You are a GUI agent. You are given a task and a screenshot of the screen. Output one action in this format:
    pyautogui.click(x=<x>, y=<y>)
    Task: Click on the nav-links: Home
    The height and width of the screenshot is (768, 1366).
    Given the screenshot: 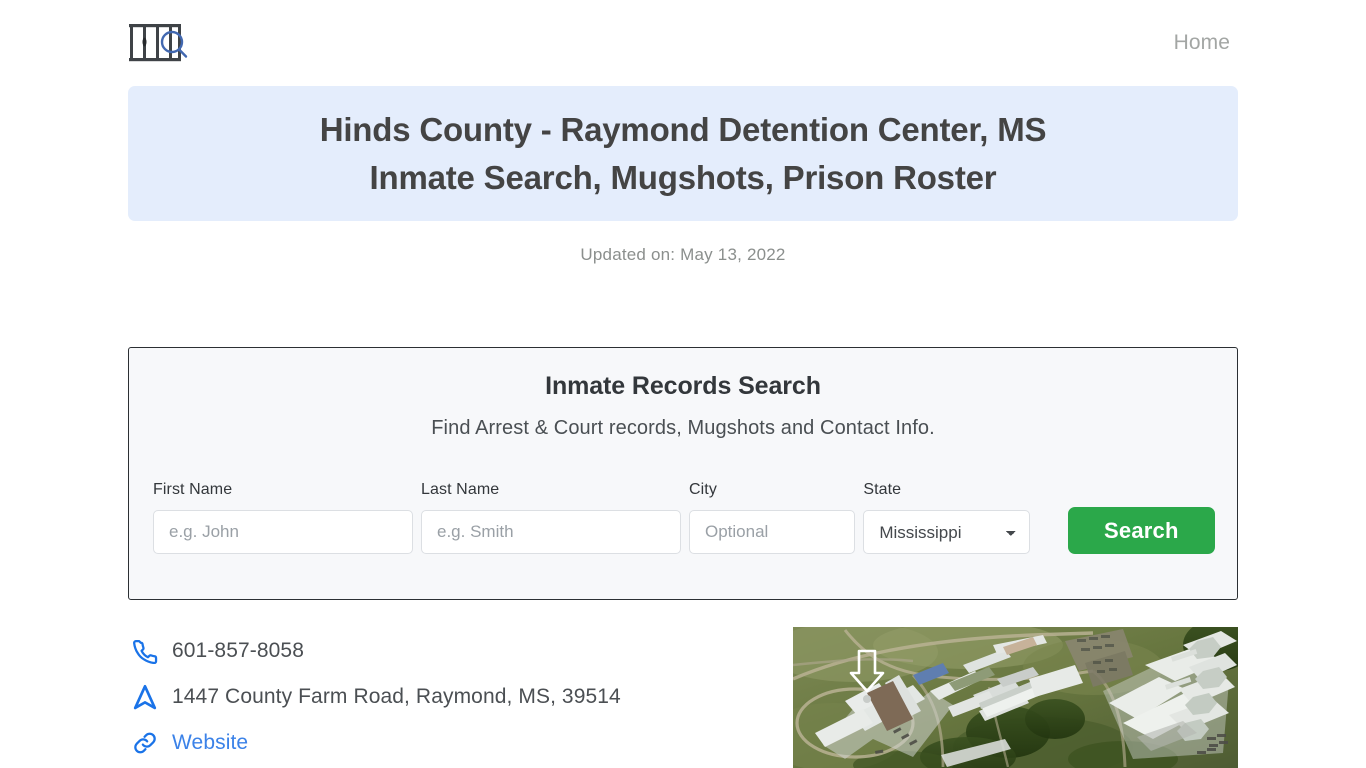 What is the action you would take?
    pyautogui.click(x=1202, y=43)
    